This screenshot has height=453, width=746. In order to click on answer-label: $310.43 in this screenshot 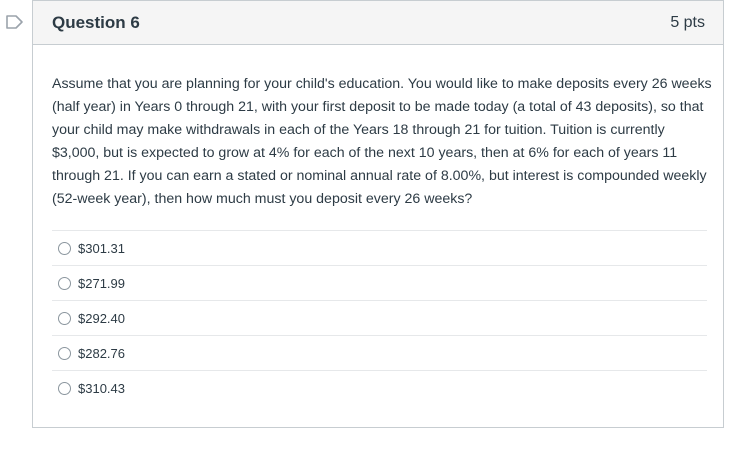, I will do `click(101, 388)`.